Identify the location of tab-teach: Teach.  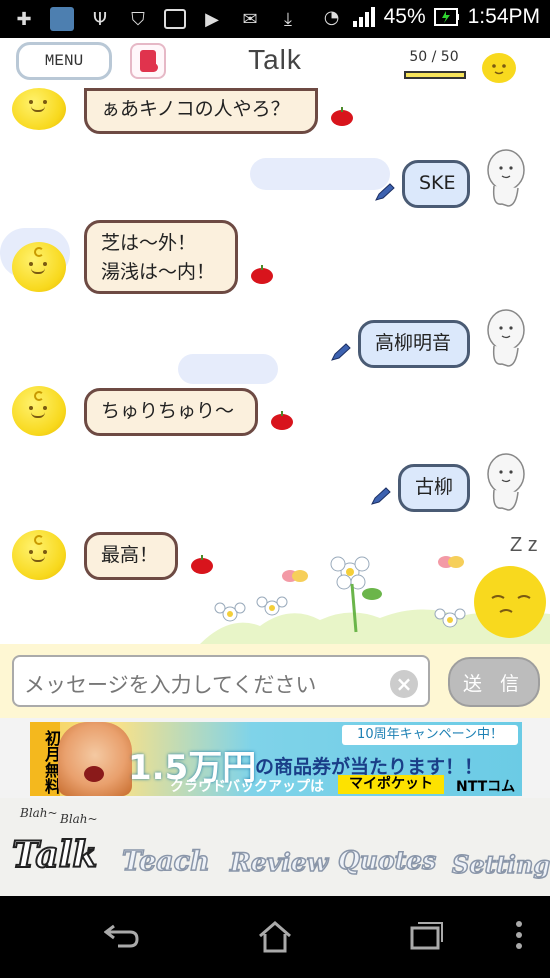
(165, 861).